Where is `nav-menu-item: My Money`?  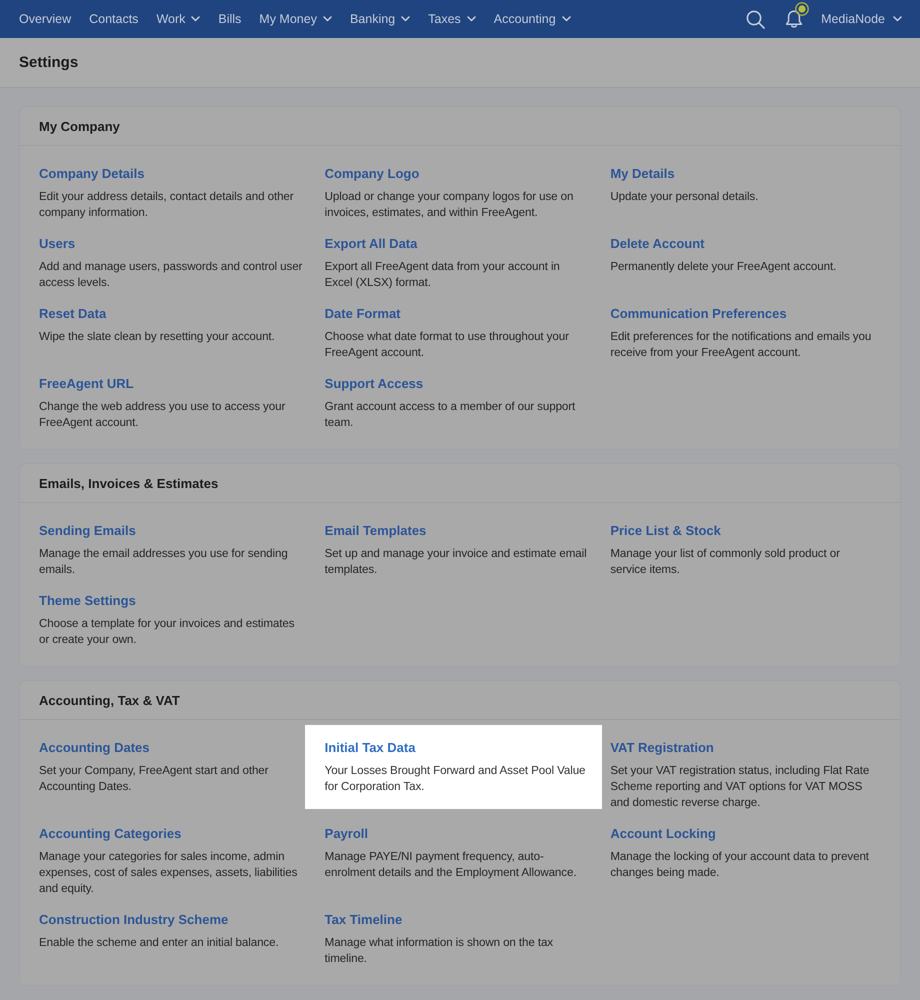 nav-menu-item: My Money is located at coordinates (295, 19).